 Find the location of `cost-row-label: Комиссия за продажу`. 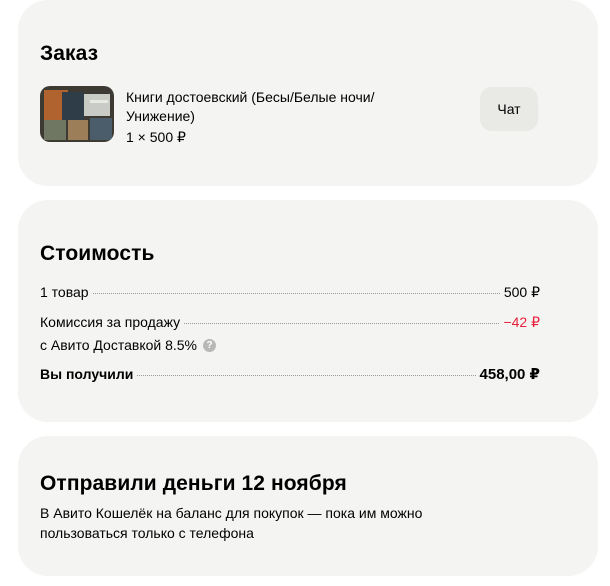

cost-row-label: Комиссия за продажу is located at coordinates (110, 322).